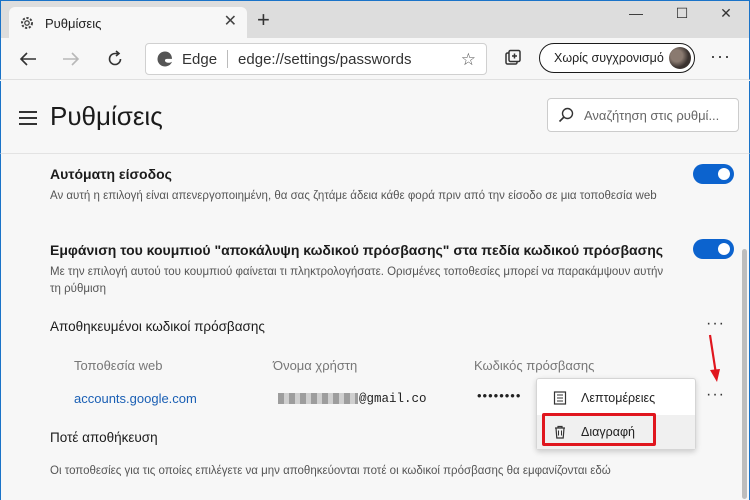 The height and width of the screenshot is (500, 750). I want to click on url-text: edge://settings/passwords, so click(324, 59).